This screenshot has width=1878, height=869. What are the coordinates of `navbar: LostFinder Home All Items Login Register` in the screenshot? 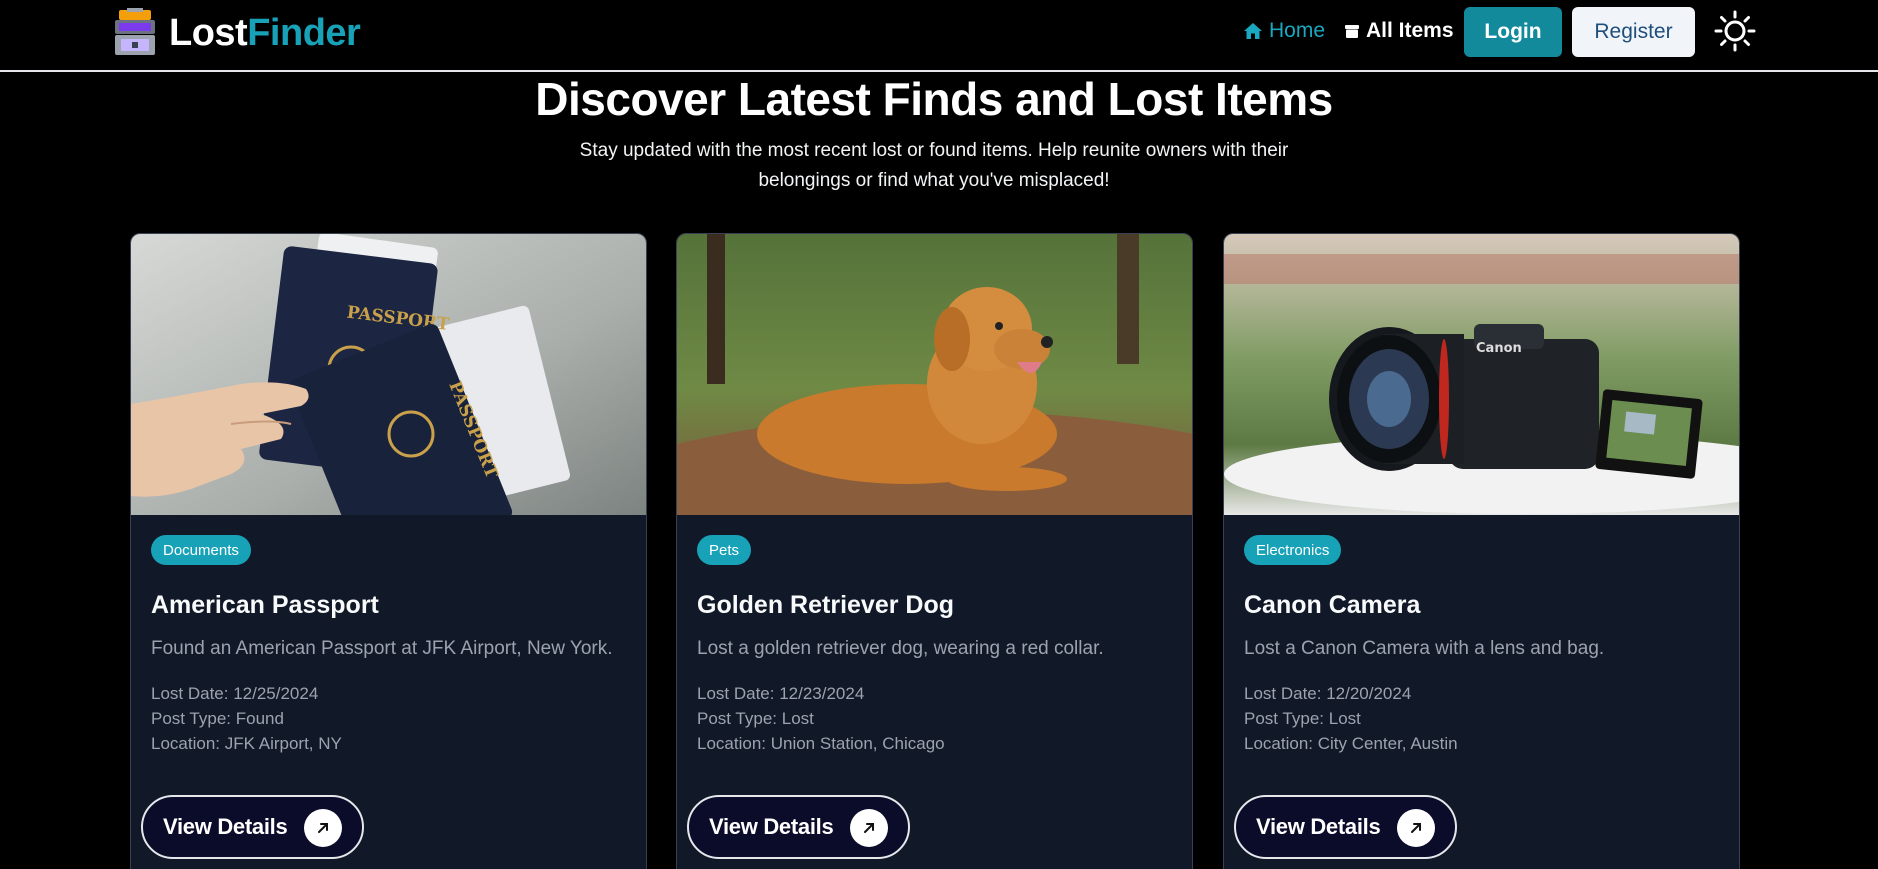 It's located at (939, 36).